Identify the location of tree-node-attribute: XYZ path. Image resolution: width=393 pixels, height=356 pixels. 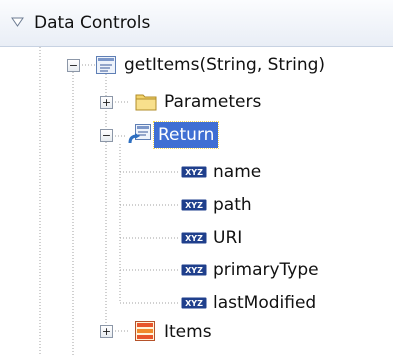
(196, 205).